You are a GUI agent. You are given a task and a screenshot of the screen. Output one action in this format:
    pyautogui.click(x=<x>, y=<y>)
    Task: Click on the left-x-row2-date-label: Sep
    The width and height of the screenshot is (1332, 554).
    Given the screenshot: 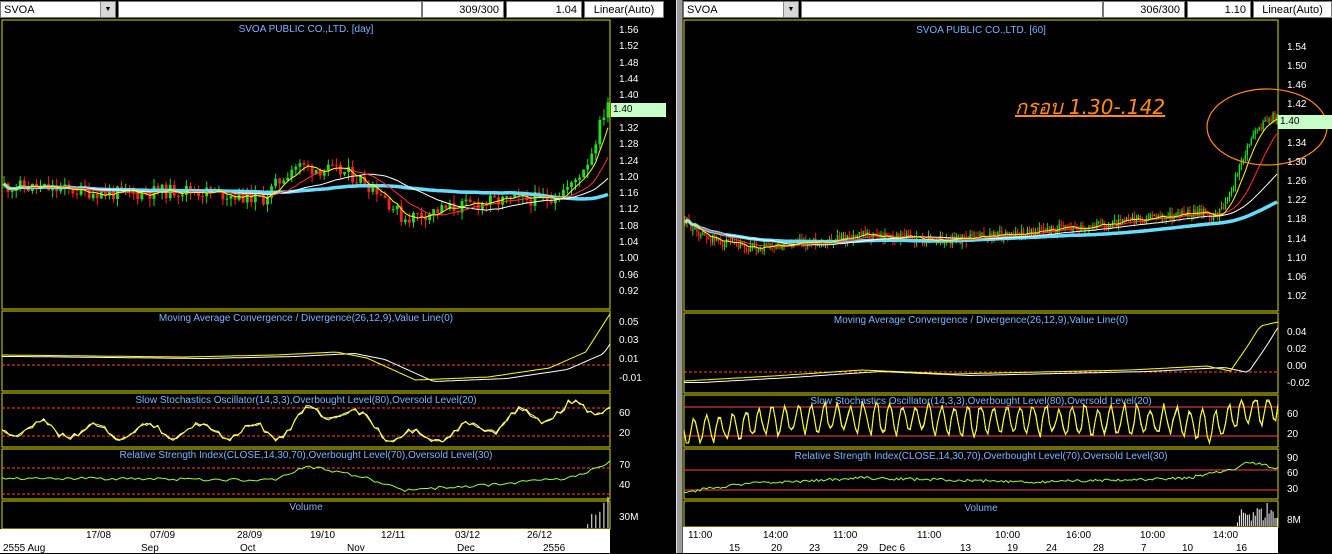 What is the action you would take?
    pyautogui.click(x=150, y=548)
    